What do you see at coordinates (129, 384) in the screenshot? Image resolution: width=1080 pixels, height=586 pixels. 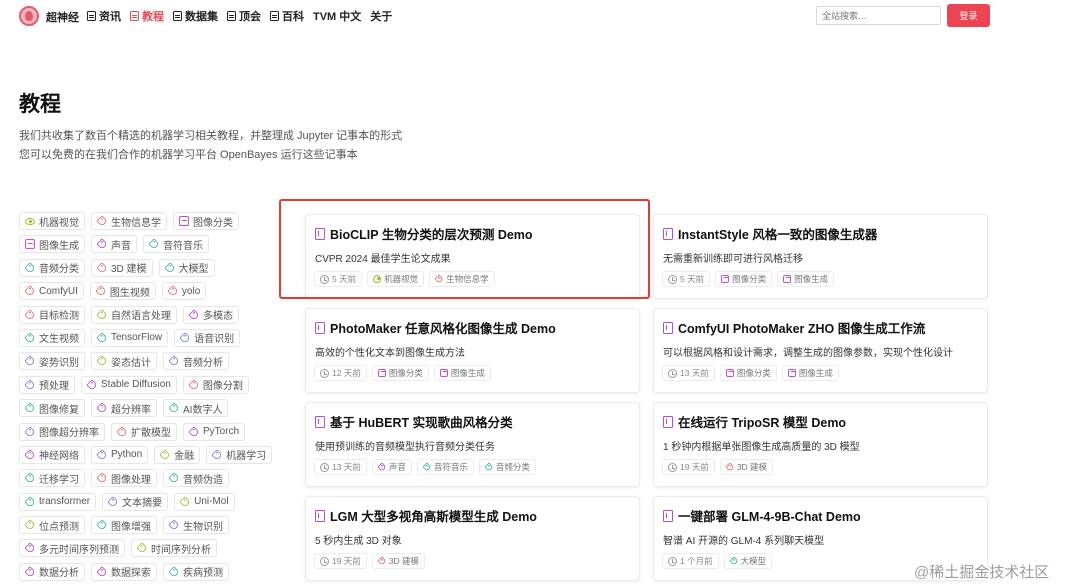 I see `tag-chip: Stable Diffusion` at bounding box center [129, 384].